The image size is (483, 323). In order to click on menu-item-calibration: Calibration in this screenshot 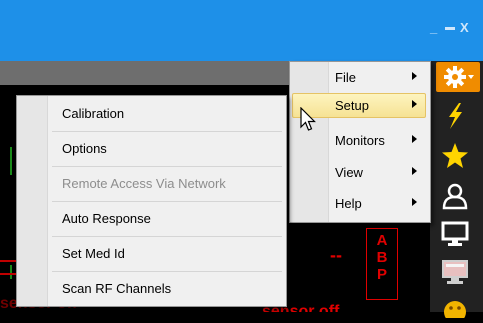, I will do `click(167, 113)`.